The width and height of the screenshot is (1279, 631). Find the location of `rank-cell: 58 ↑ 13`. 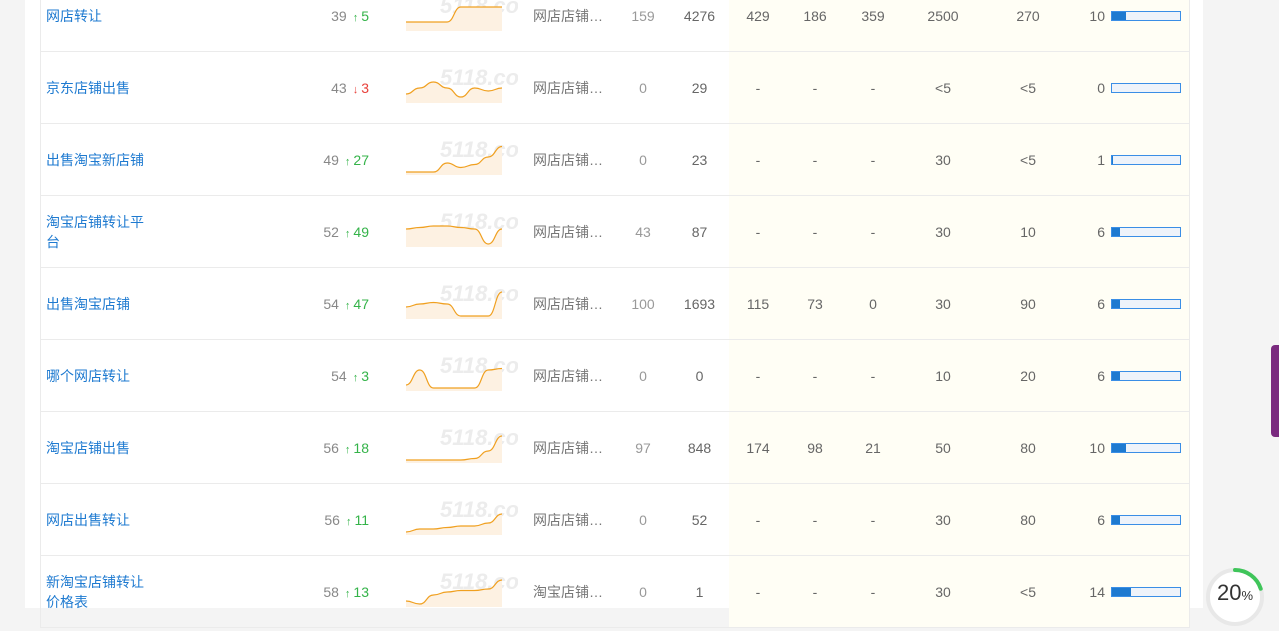

rank-cell: 58 ↑ 13 is located at coordinates (325, 591).